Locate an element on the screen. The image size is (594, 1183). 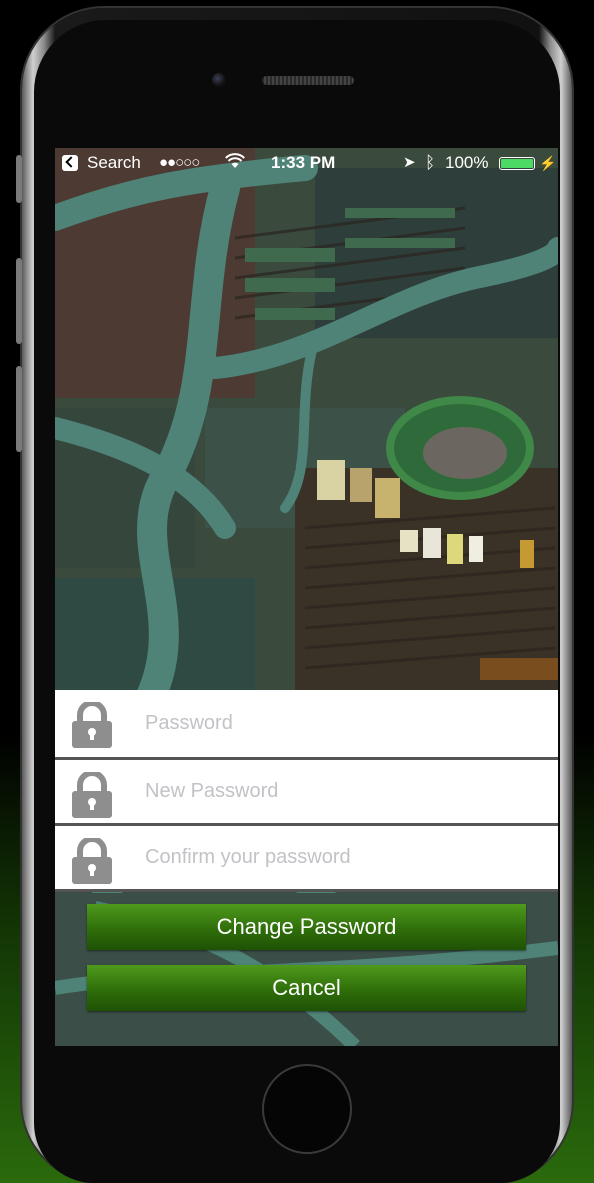
new-password-field-row is located at coordinates (306, 793).